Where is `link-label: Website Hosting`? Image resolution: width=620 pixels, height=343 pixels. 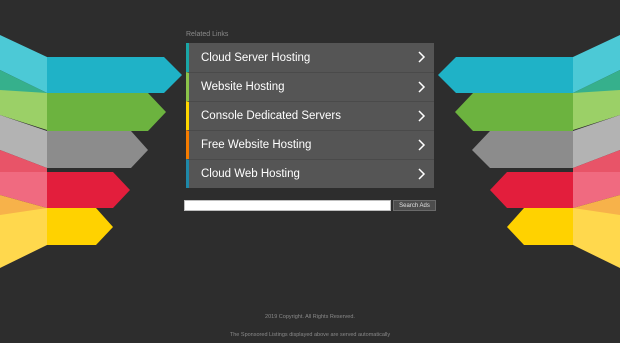 link-label: Website Hosting is located at coordinates (243, 87).